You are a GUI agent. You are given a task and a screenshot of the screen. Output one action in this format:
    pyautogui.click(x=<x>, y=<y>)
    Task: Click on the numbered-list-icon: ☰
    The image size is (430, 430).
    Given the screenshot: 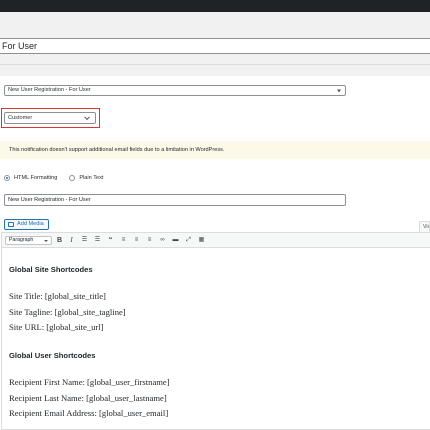 What is the action you would take?
    pyautogui.click(x=97, y=240)
    